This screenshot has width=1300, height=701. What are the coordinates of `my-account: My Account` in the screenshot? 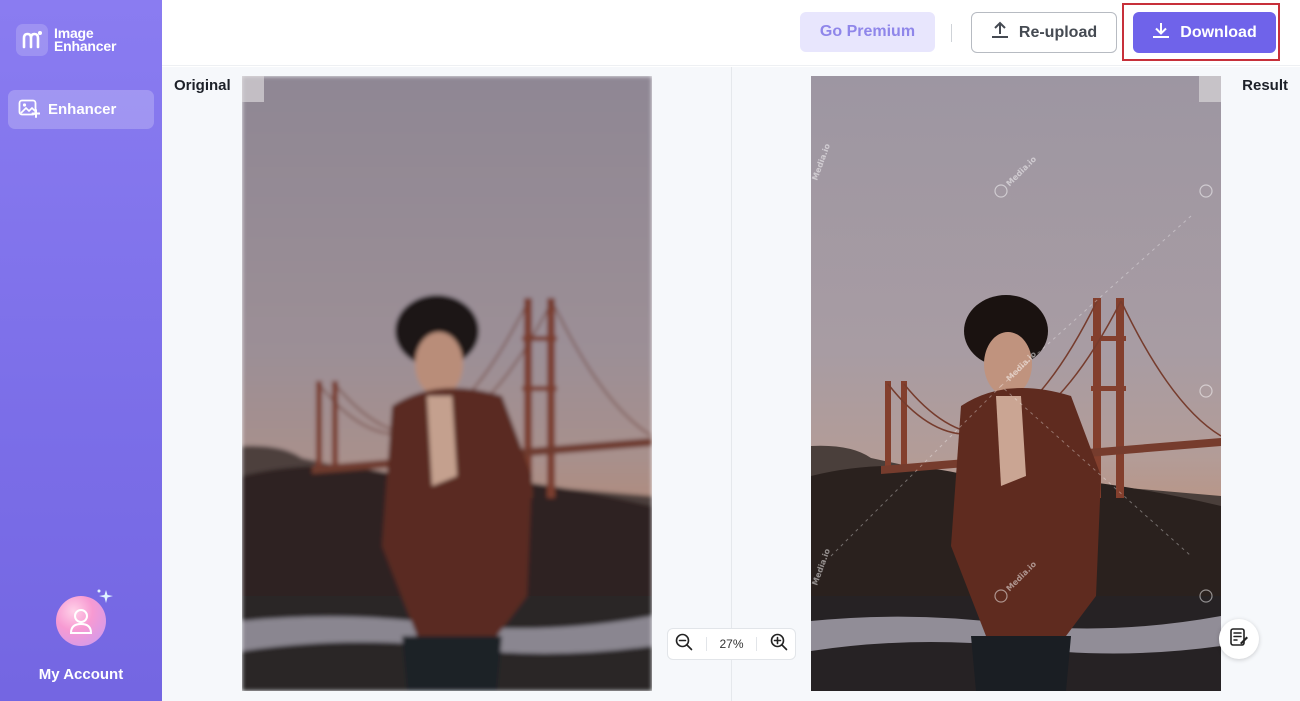 It's located at (81, 636).